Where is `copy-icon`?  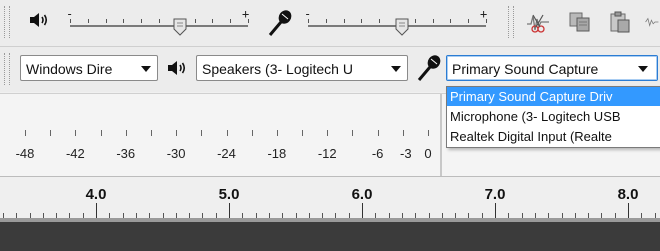 copy-icon is located at coordinates (579, 22).